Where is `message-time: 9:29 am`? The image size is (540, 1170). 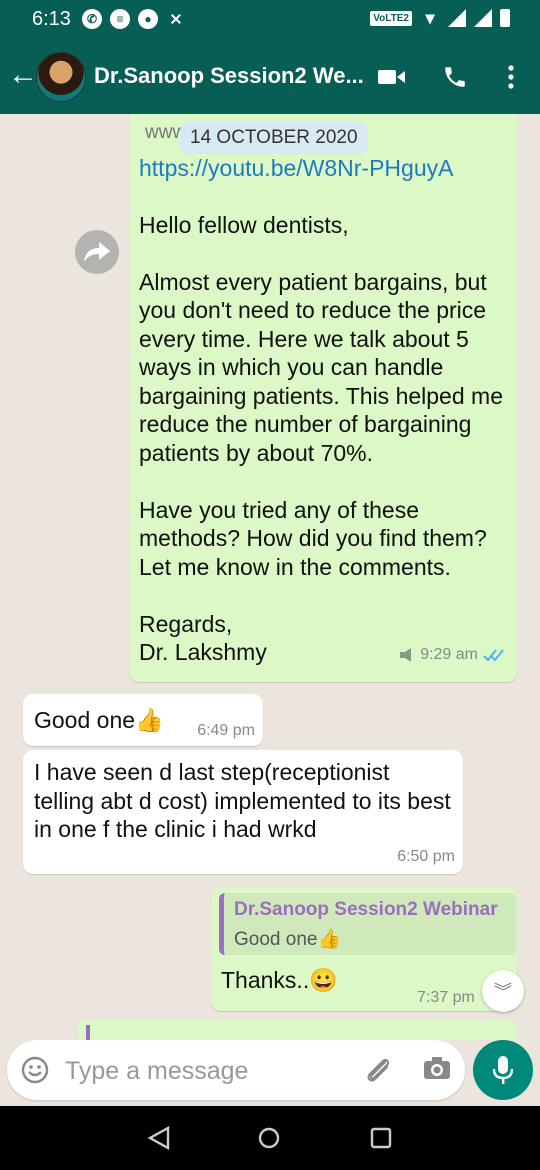 message-time: 9:29 am is located at coordinates (449, 654).